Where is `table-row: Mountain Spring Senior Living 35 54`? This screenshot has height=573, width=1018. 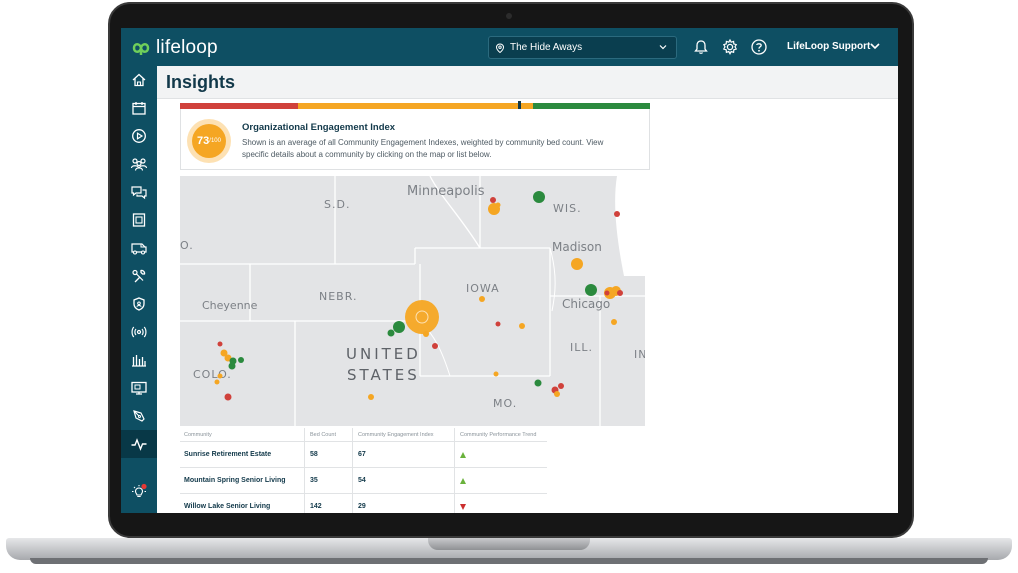 table-row: Mountain Spring Senior Living 35 54 is located at coordinates (363, 481).